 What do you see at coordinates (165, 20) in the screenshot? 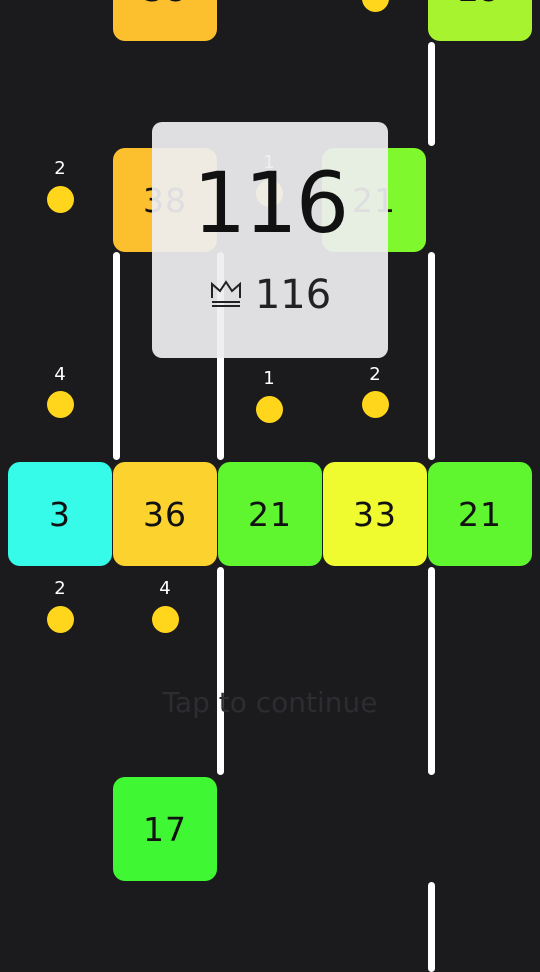
I see `number-block: 38` at bounding box center [165, 20].